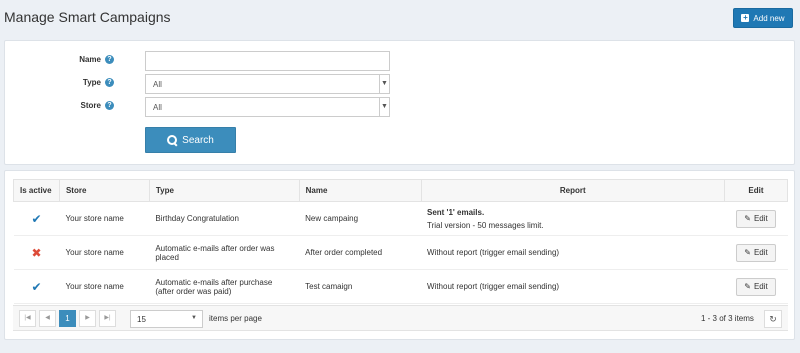 The image size is (800, 353). Describe the element at coordinates (399, 61) in the screenshot. I see `name-row: Name ?` at that location.